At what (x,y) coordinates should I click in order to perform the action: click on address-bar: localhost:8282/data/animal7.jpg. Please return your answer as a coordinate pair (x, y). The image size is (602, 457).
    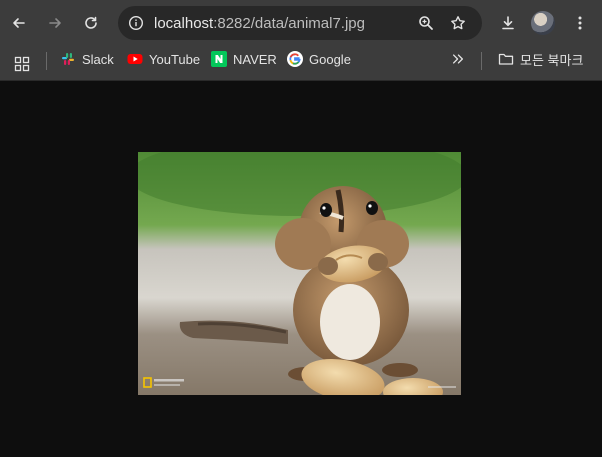
    Looking at the image, I should click on (300, 23).